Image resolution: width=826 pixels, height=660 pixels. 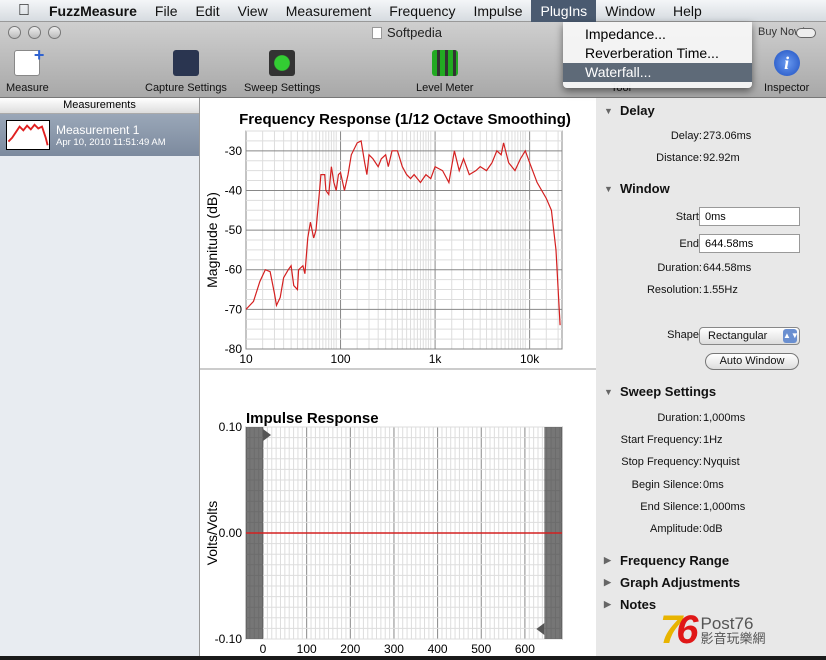 What do you see at coordinates (438, 649) in the screenshot?
I see `x-tick-label: 400` at bounding box center [438, 649].